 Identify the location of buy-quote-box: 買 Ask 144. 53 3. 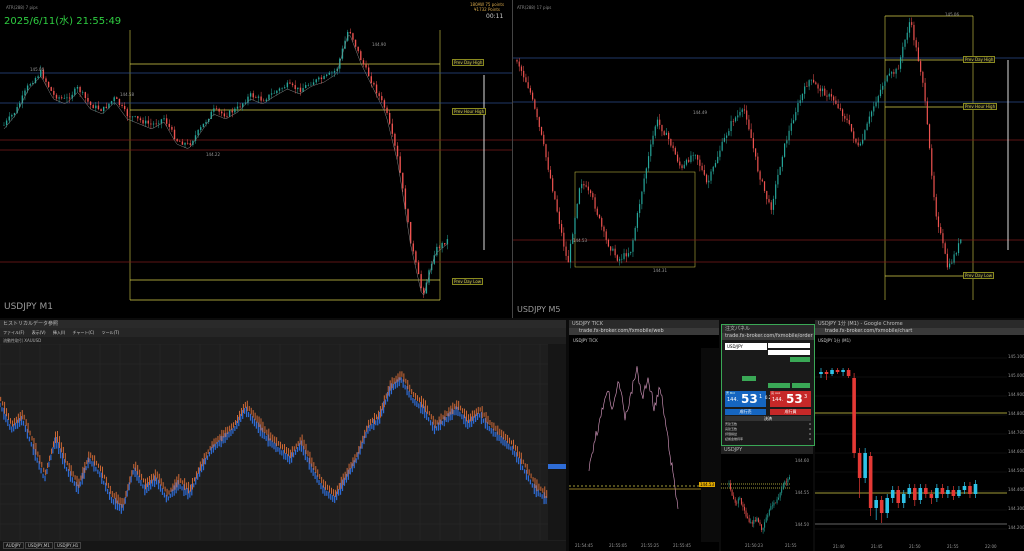
(790, 399).